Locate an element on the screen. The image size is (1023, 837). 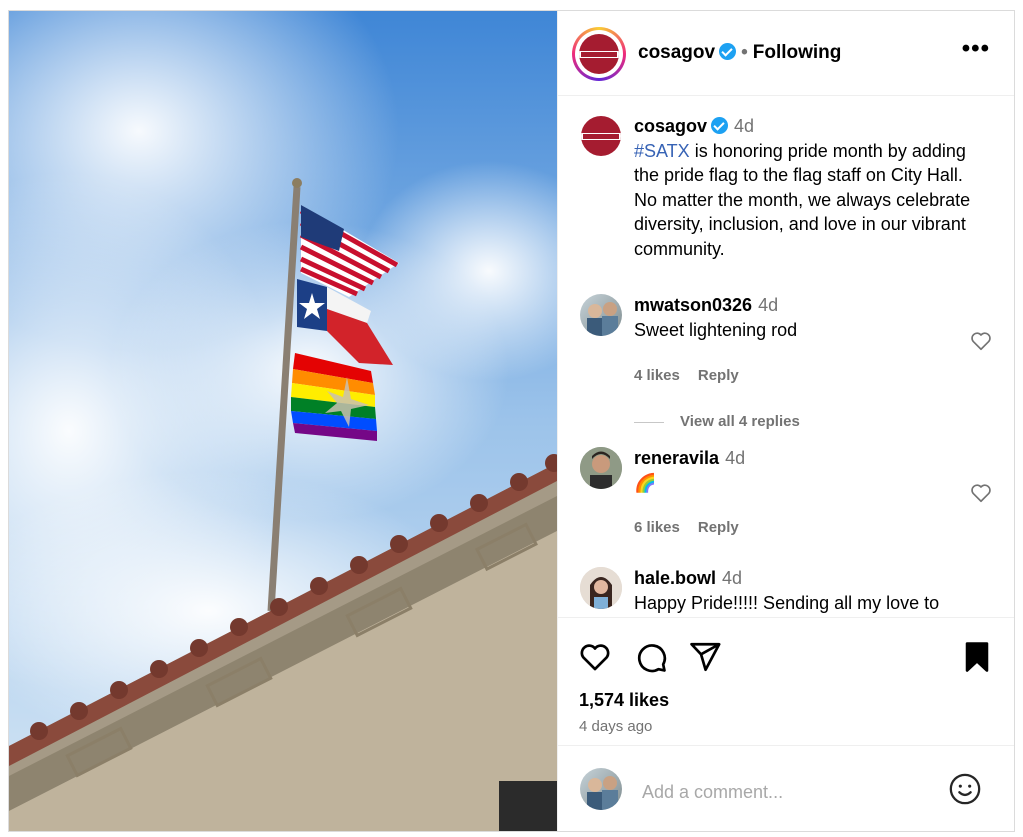
comment-username: reneravila is located at coordinates (676, 458).